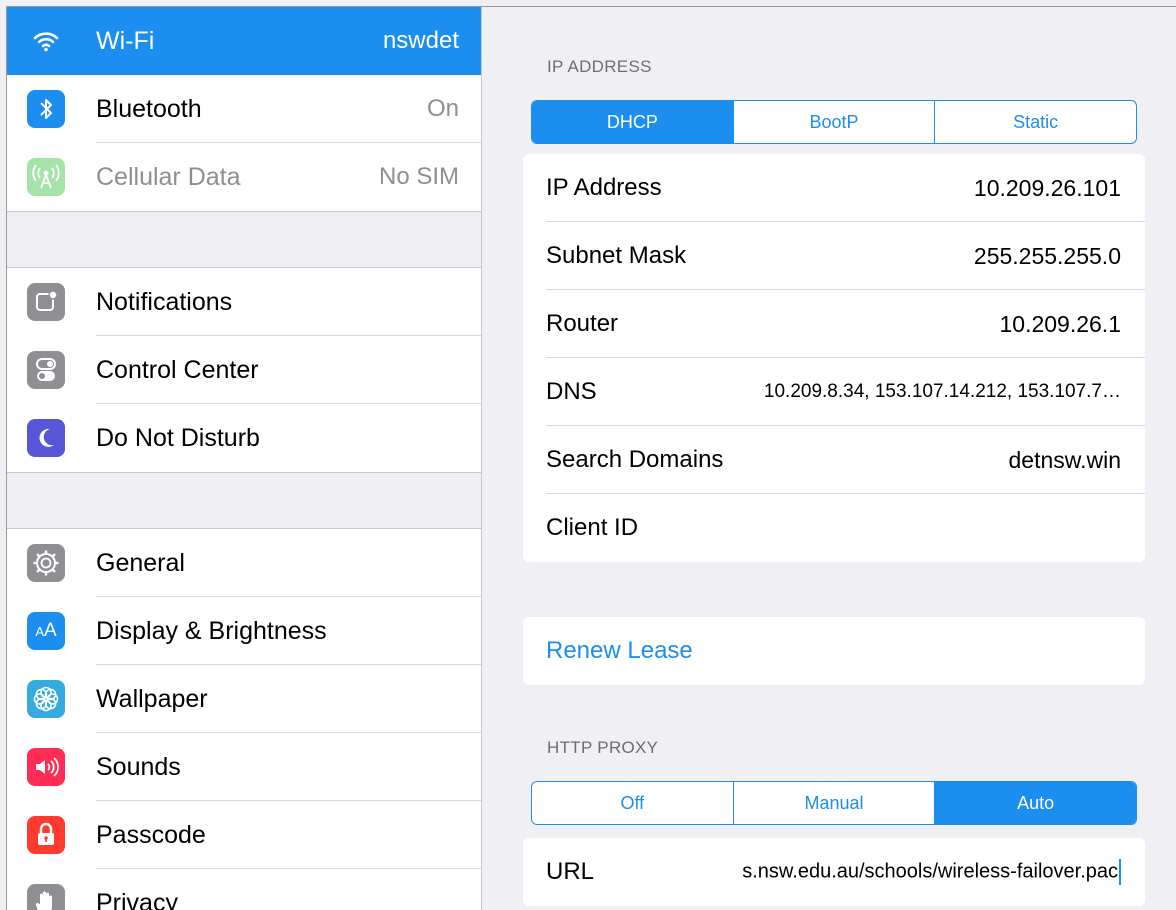  I want to click on hand-icon, so click(46, 897).